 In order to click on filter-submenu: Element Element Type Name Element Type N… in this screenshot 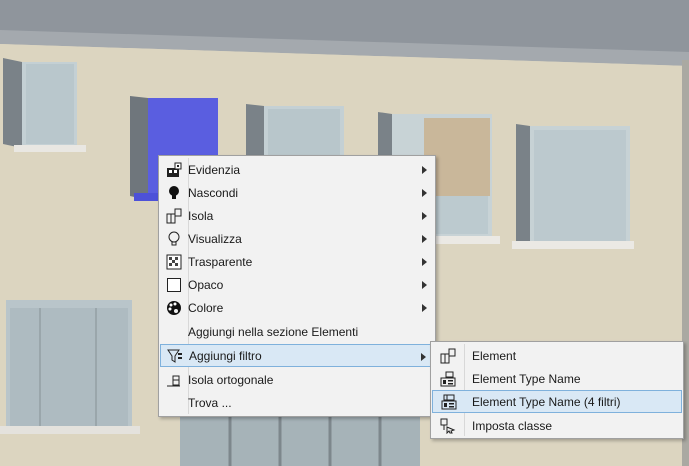, I will do `click(557, 390)`.